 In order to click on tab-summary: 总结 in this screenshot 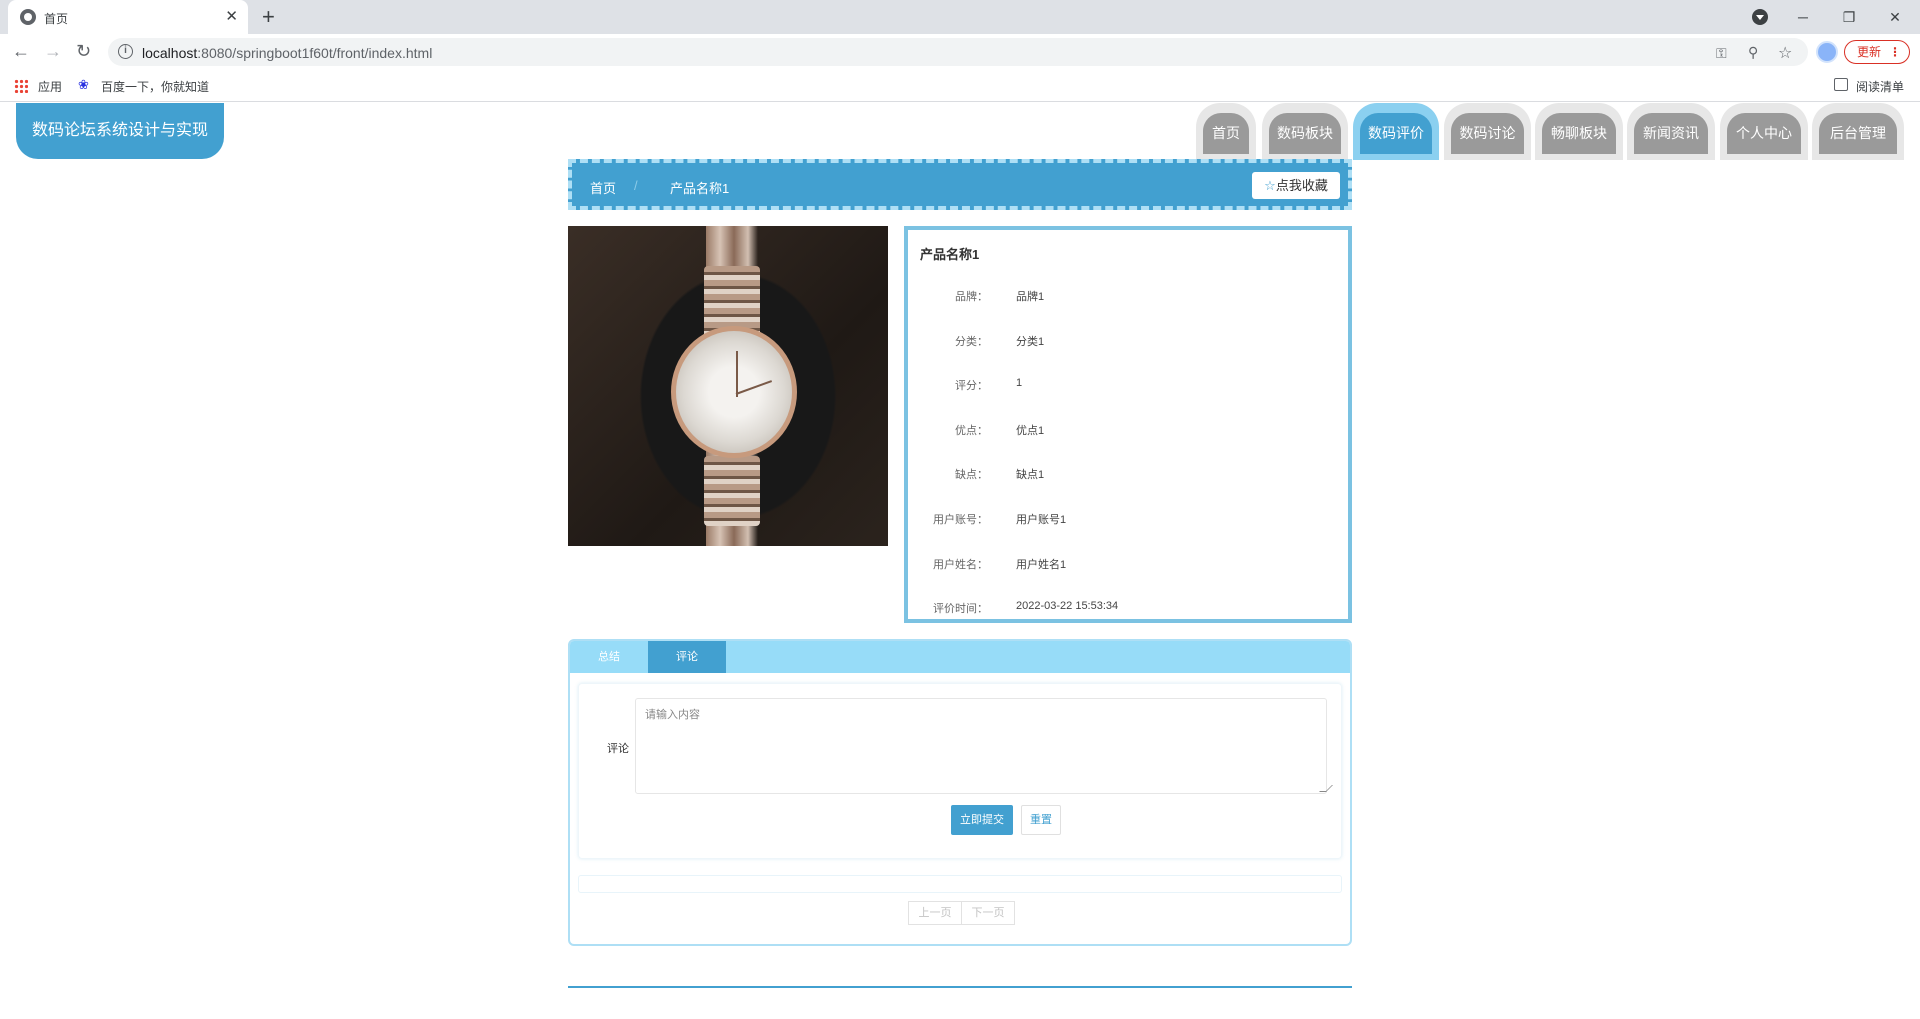, I will do `click(609, 657)`.